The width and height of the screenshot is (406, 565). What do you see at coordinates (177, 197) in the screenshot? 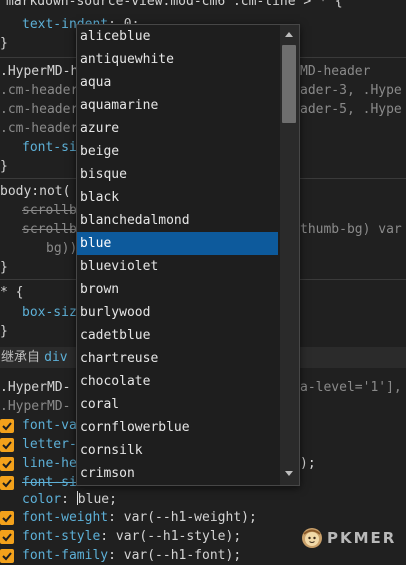
I see `autocomplete-option: black` at bounding box center [177, 197].